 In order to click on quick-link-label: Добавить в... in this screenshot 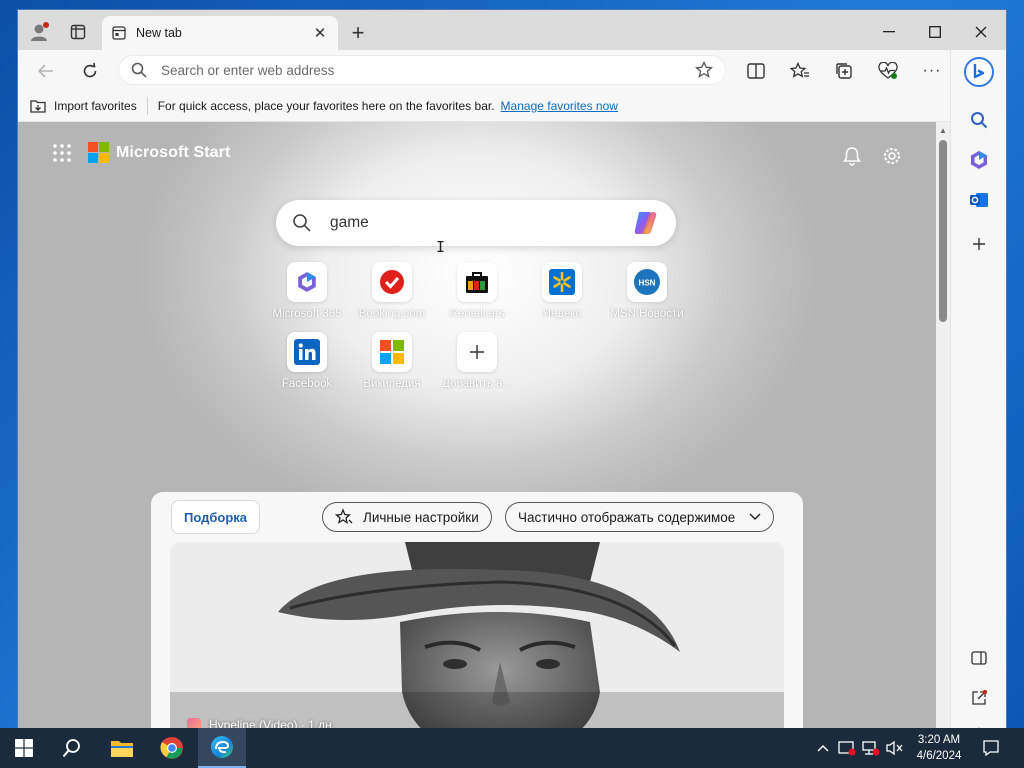, I will do `click(477, 384)`.